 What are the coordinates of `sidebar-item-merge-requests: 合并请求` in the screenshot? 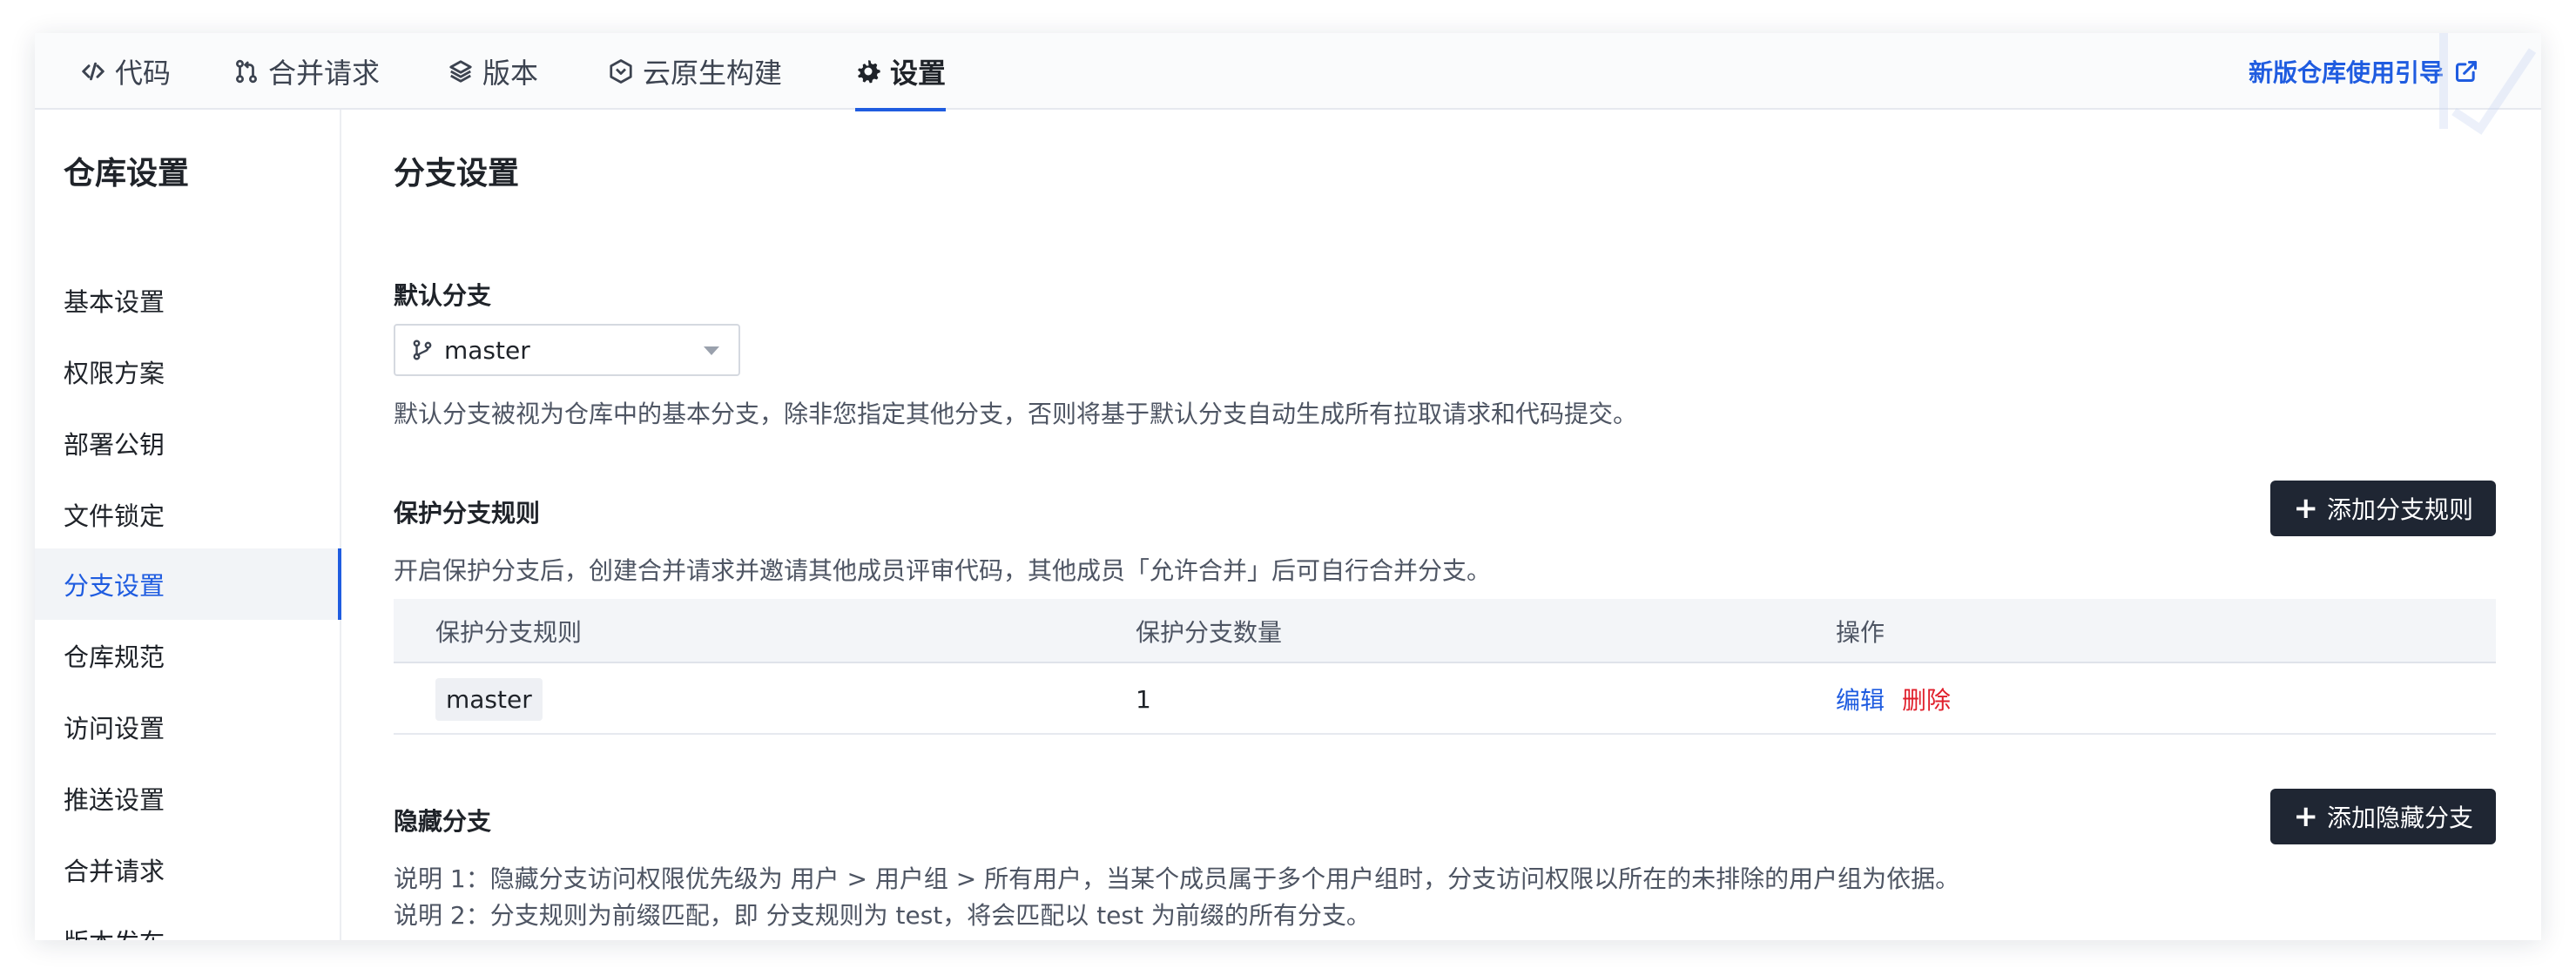 It's located at (188, 869).